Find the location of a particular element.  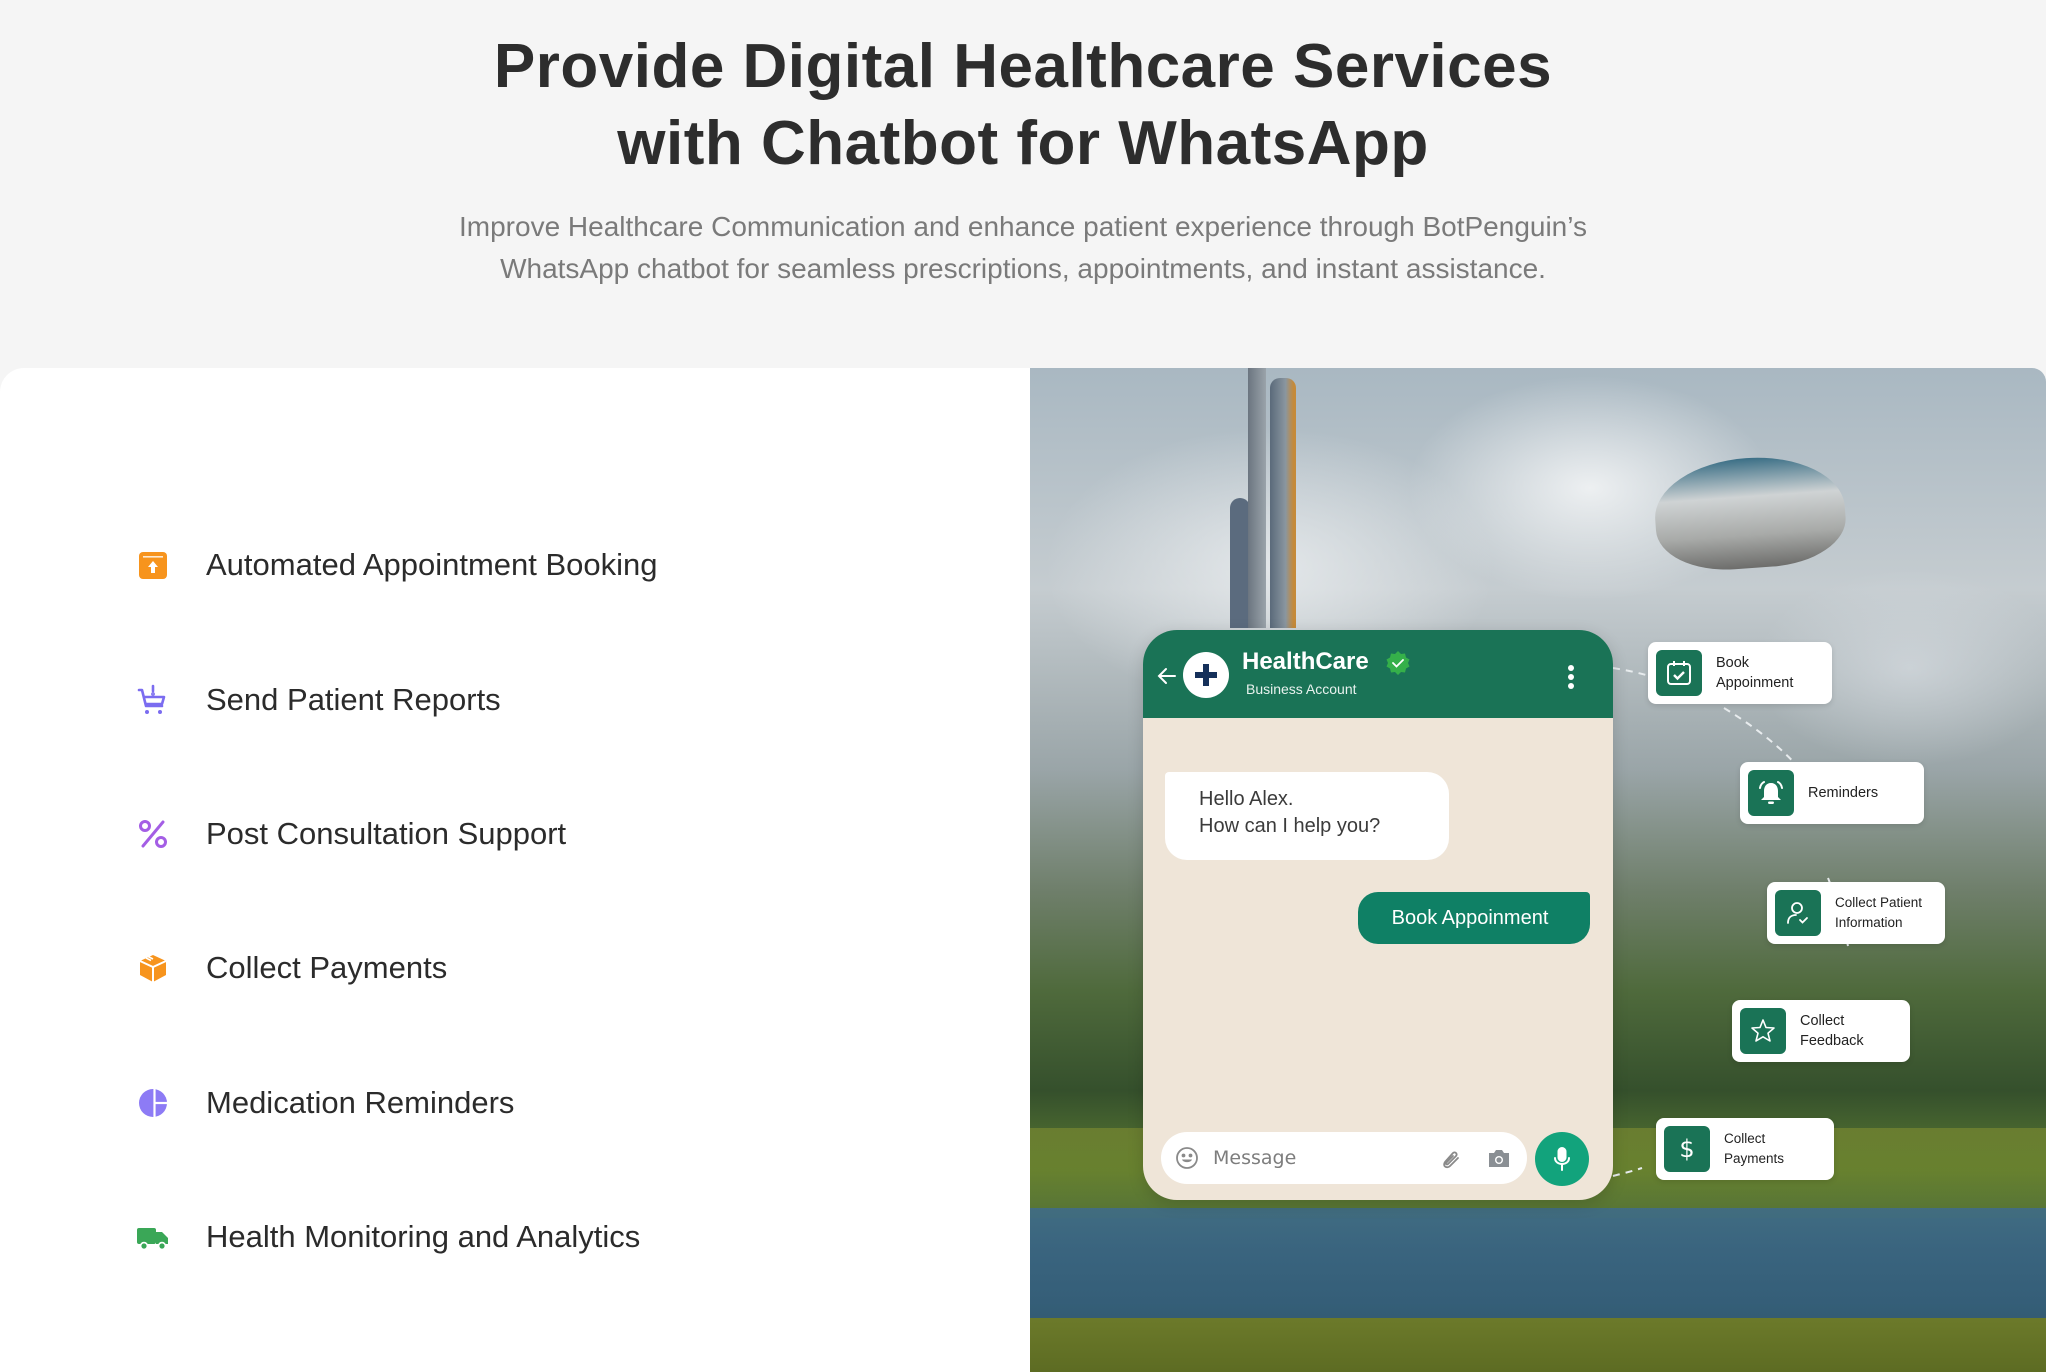

flow-step-label: Appoinment is located at coordinates (1755, 683).